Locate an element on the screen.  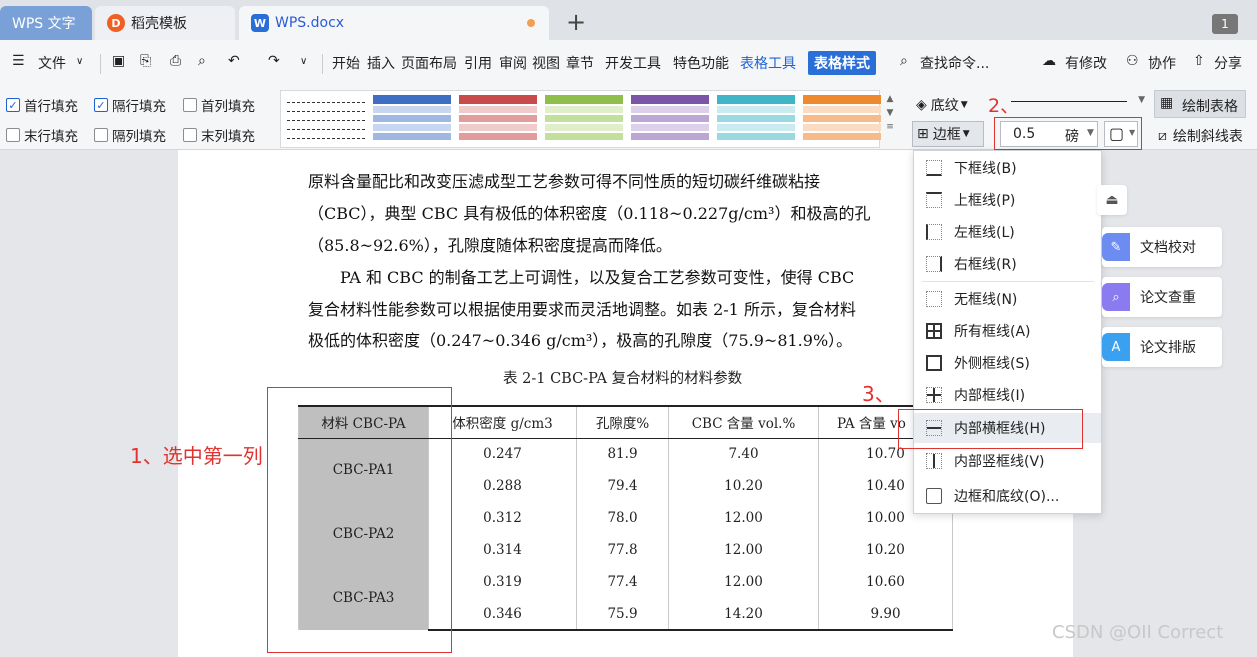
table-cell: 14.20 is located at coordinates (743, 614).